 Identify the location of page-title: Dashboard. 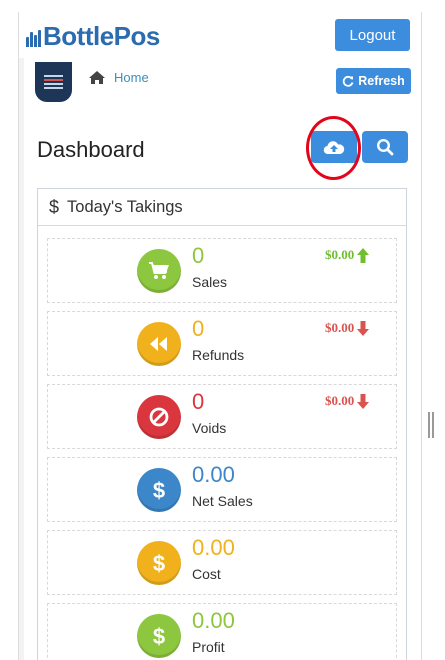
(91, 149).